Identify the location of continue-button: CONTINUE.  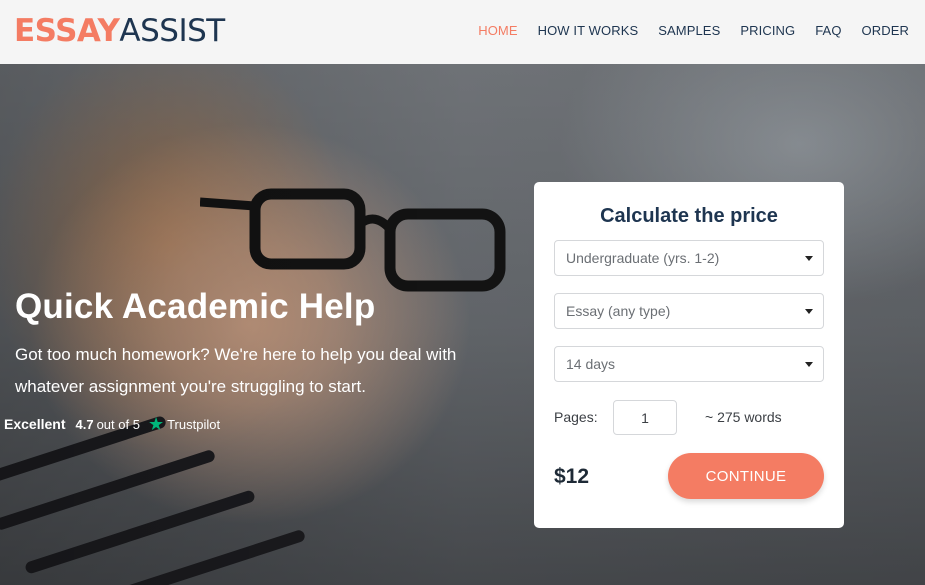
(746, 476).